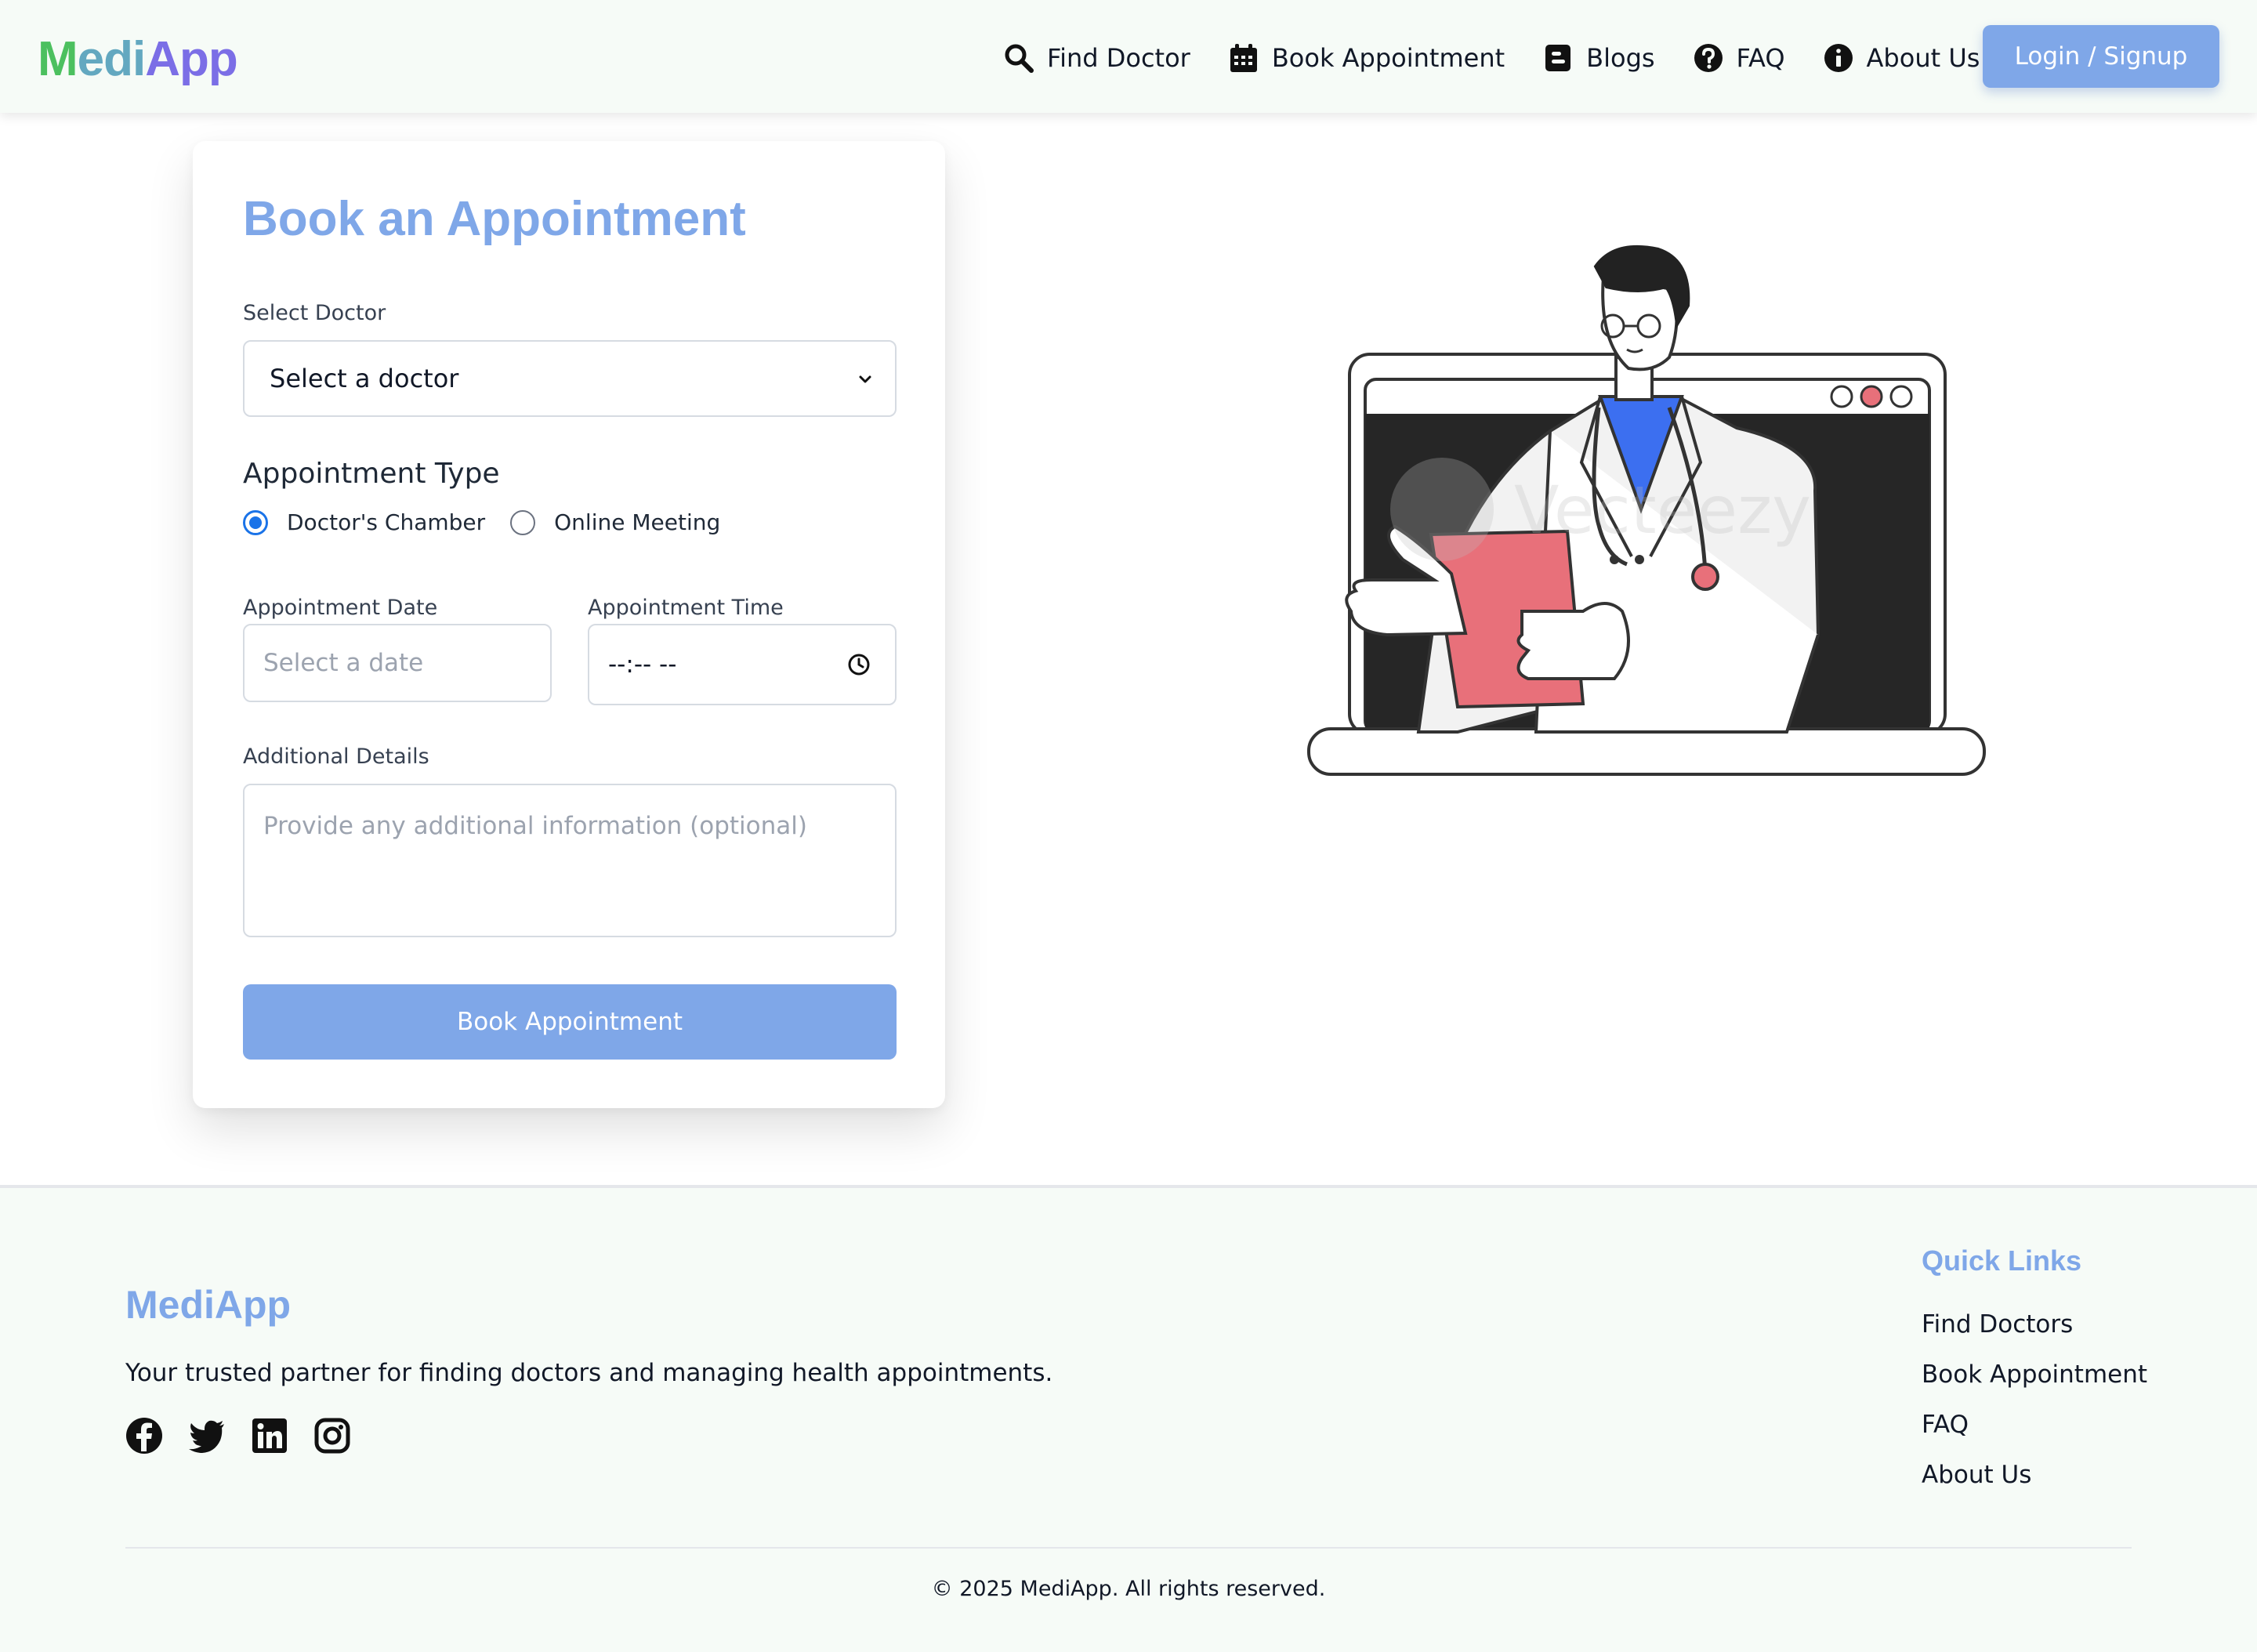 The height and width of the screenshot is (1652, 2257). I want to click on radio-label-doctors-chamber: Doctor's Chamber, so click(386, 522).